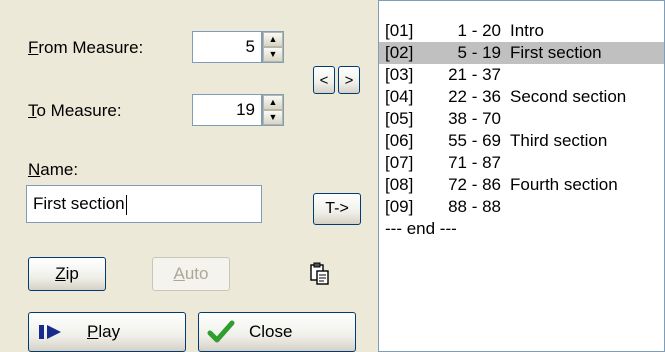 Image resolution: width=665 pixels, height=352 pixels. I want to click on play-icon, so click(52, 332).